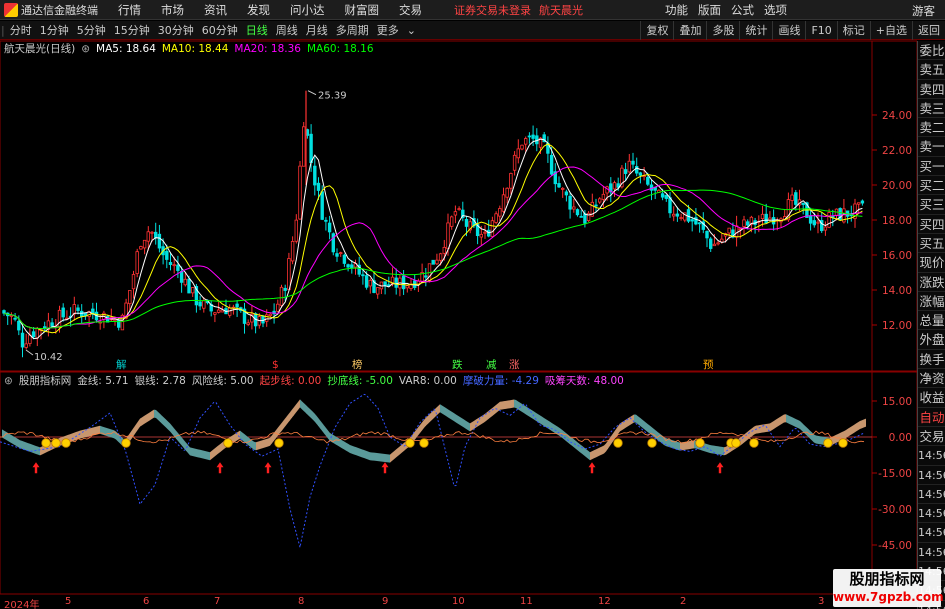 This screenshot has width=945, height=609. What do you see at coordinates (931, 398) in the screenshot?
I see `side-panel-item: 收益` at bounding box center [931, 398].